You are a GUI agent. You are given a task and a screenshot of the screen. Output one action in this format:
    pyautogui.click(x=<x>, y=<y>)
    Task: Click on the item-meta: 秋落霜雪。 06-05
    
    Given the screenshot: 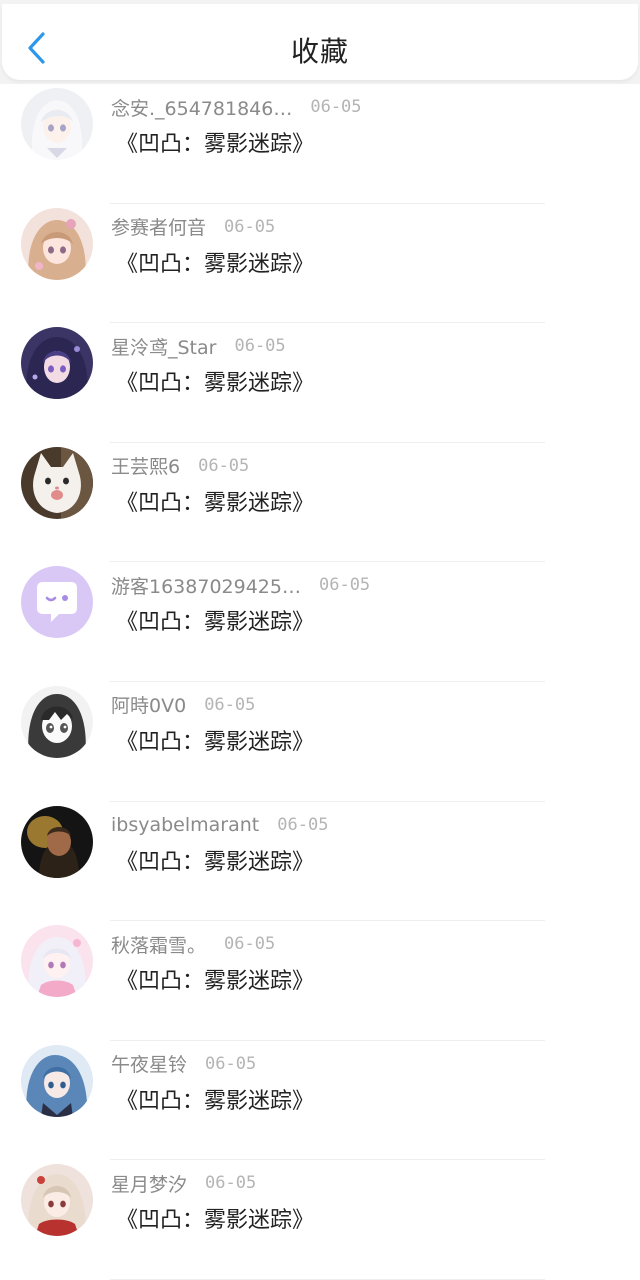 What is the action you would take?
    pyautogui.click(x=193, y=944)
    